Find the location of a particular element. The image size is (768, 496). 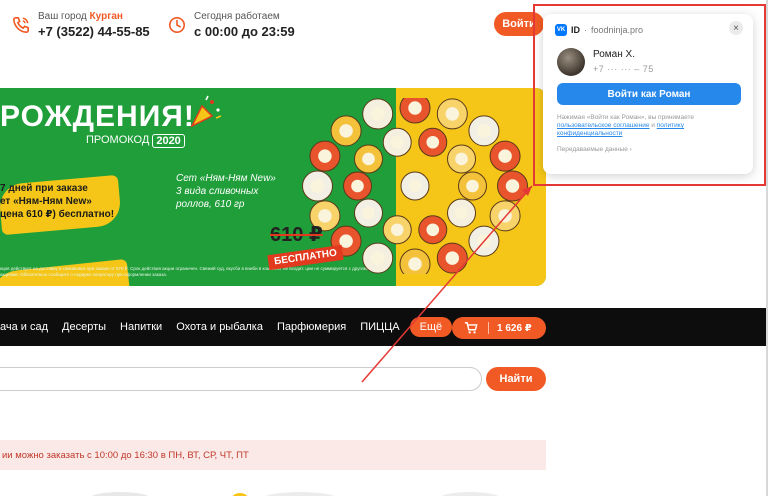

search-button: Найти is located at coordinates (516, 379).